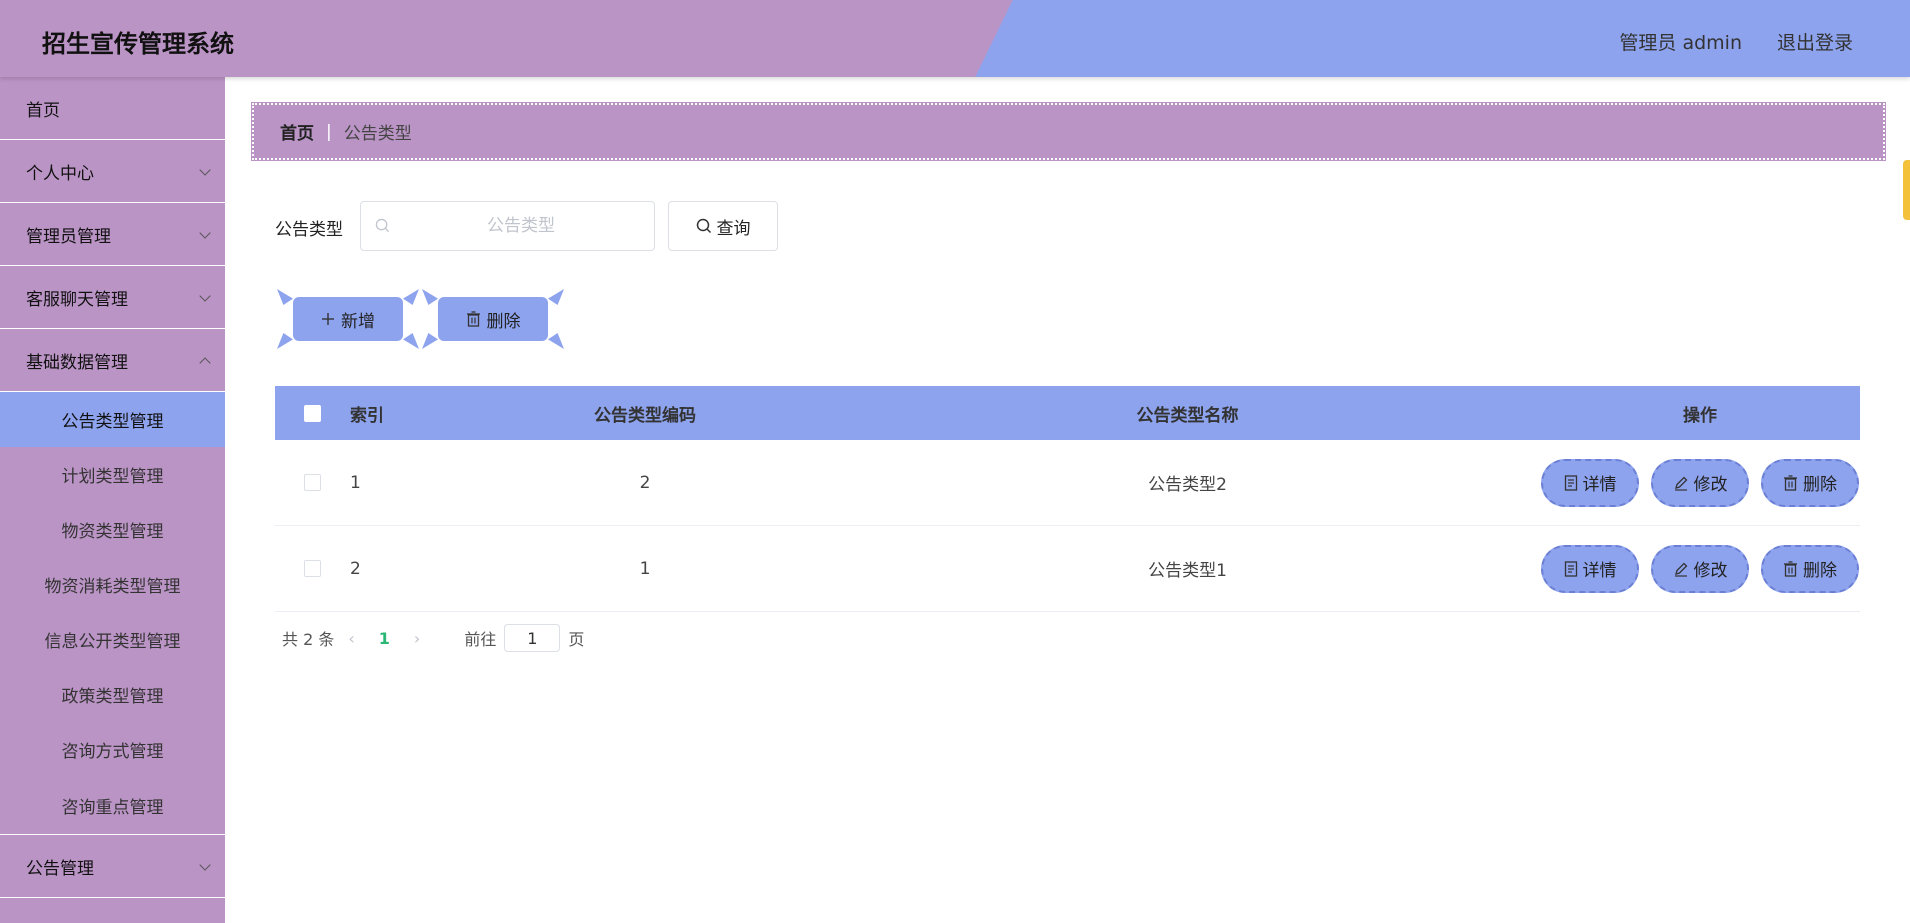 The image size is (1910, 923). What do you see at coordinates (112, 866) in the screenshot?
I see `sidebar-item-notice-management: 公告管理` at bounding box center [112, 866].